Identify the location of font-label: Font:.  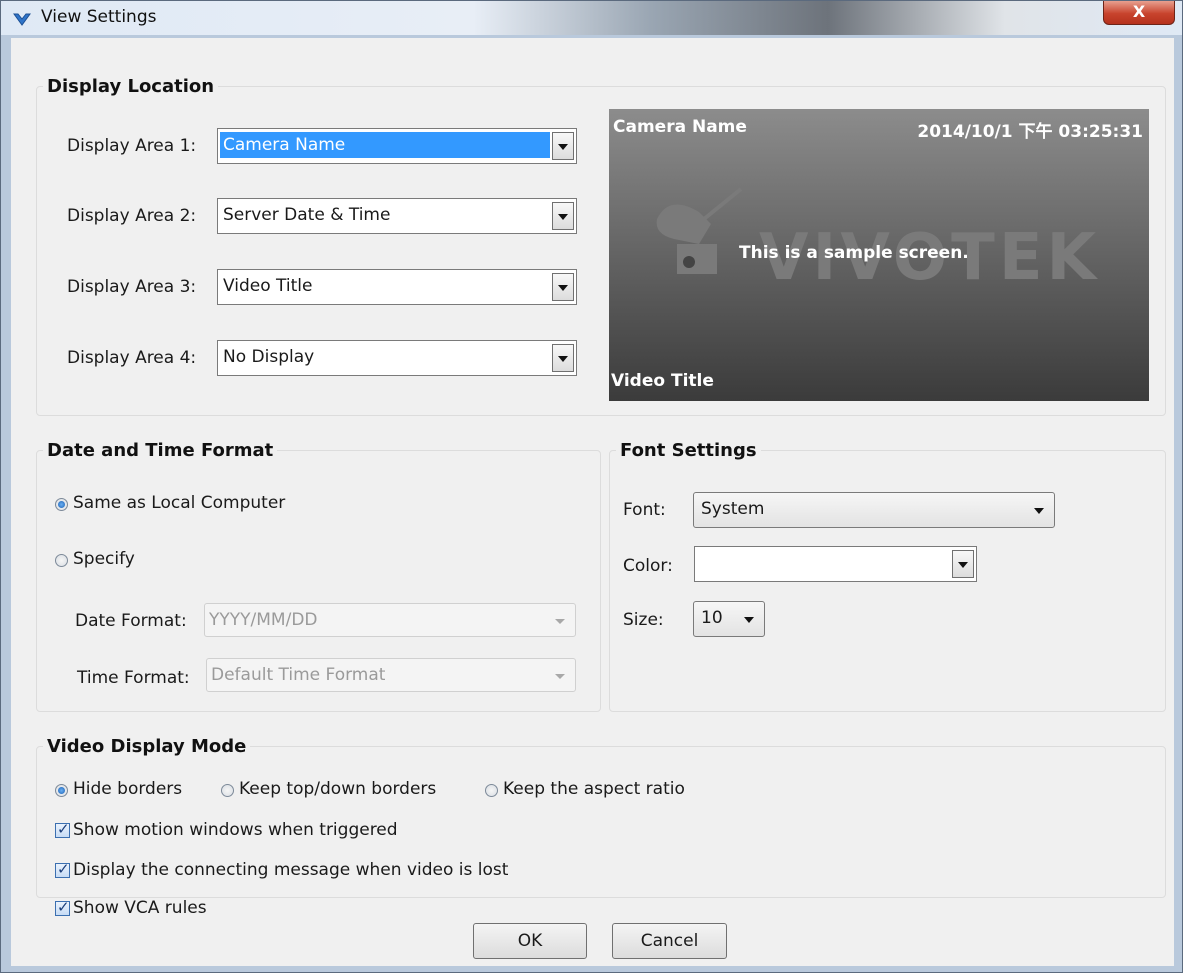
(644, 510).